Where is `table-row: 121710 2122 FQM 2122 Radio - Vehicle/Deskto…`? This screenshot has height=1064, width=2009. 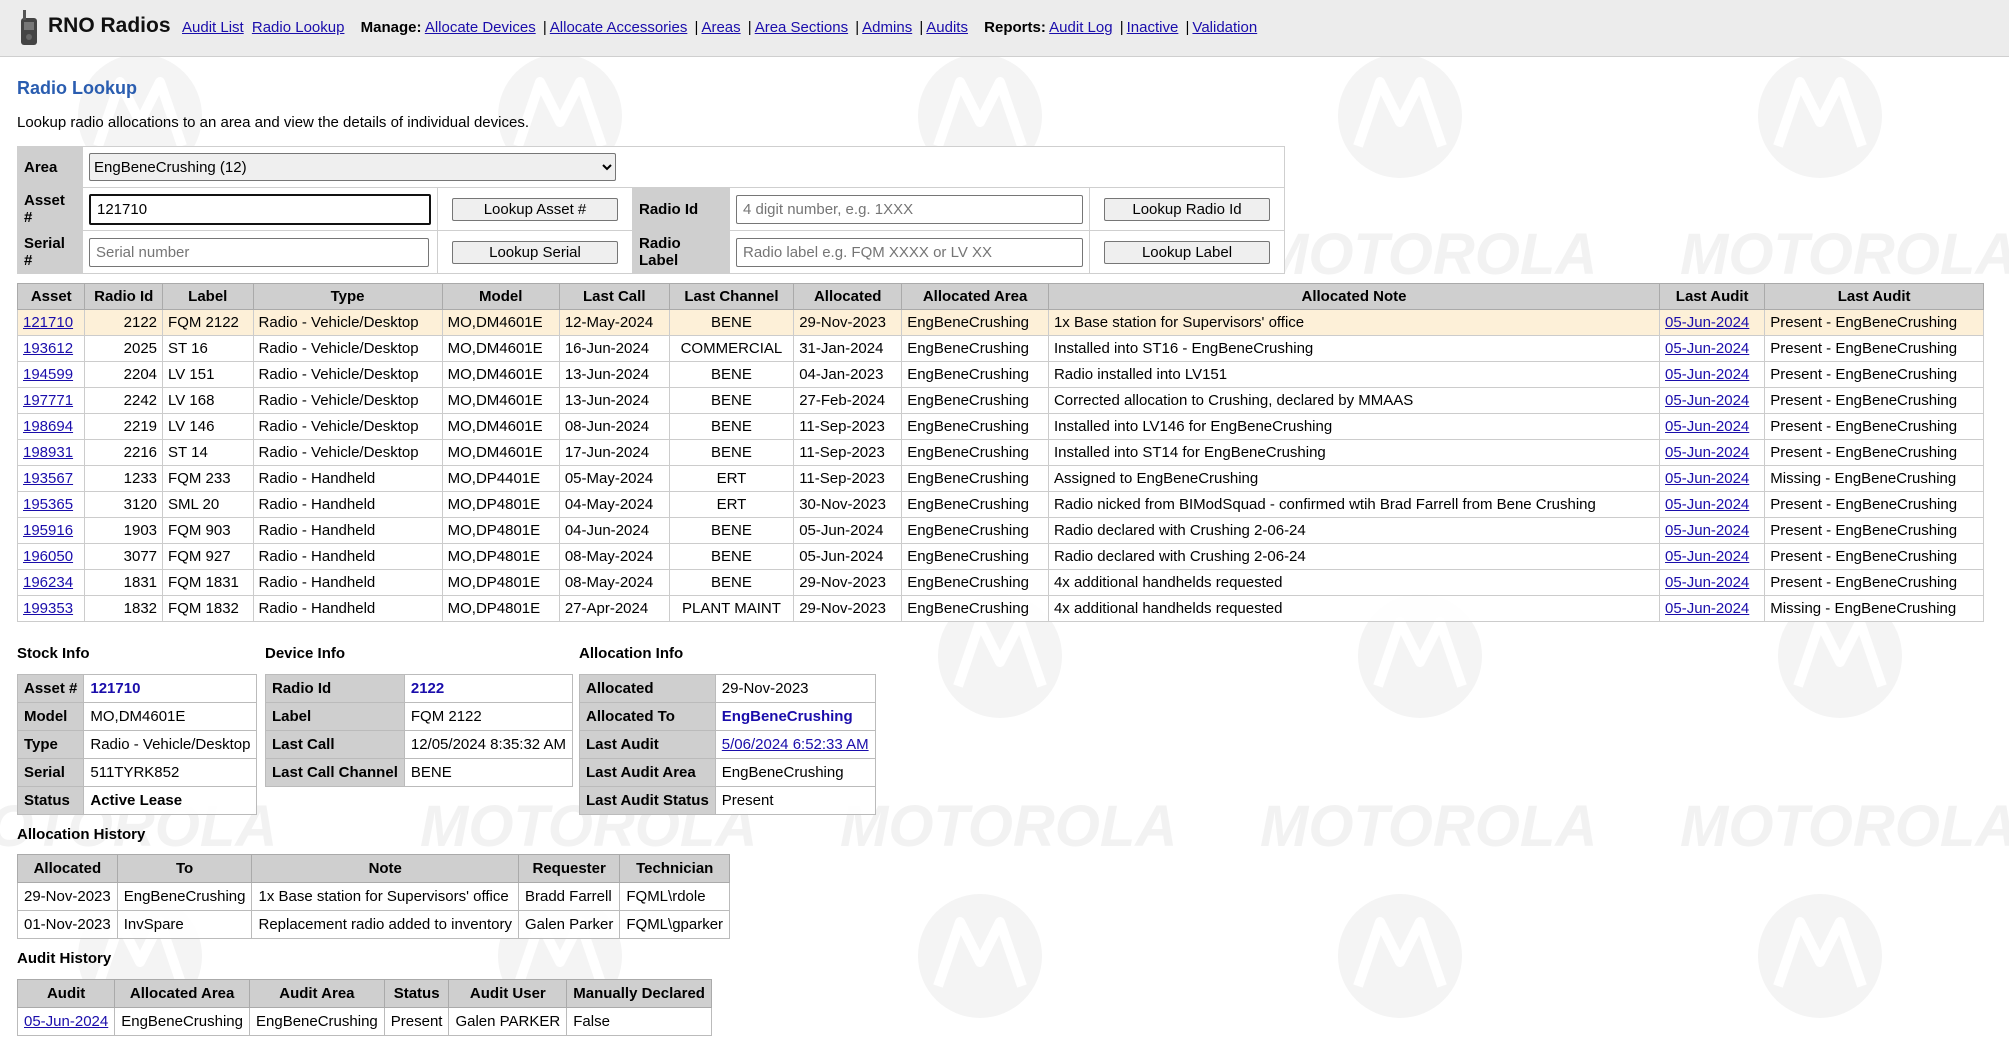
table-row: 121710 2122 FQM 2122 Radio - Vehicle/Deskto… is located at coordinates (1000, 322).